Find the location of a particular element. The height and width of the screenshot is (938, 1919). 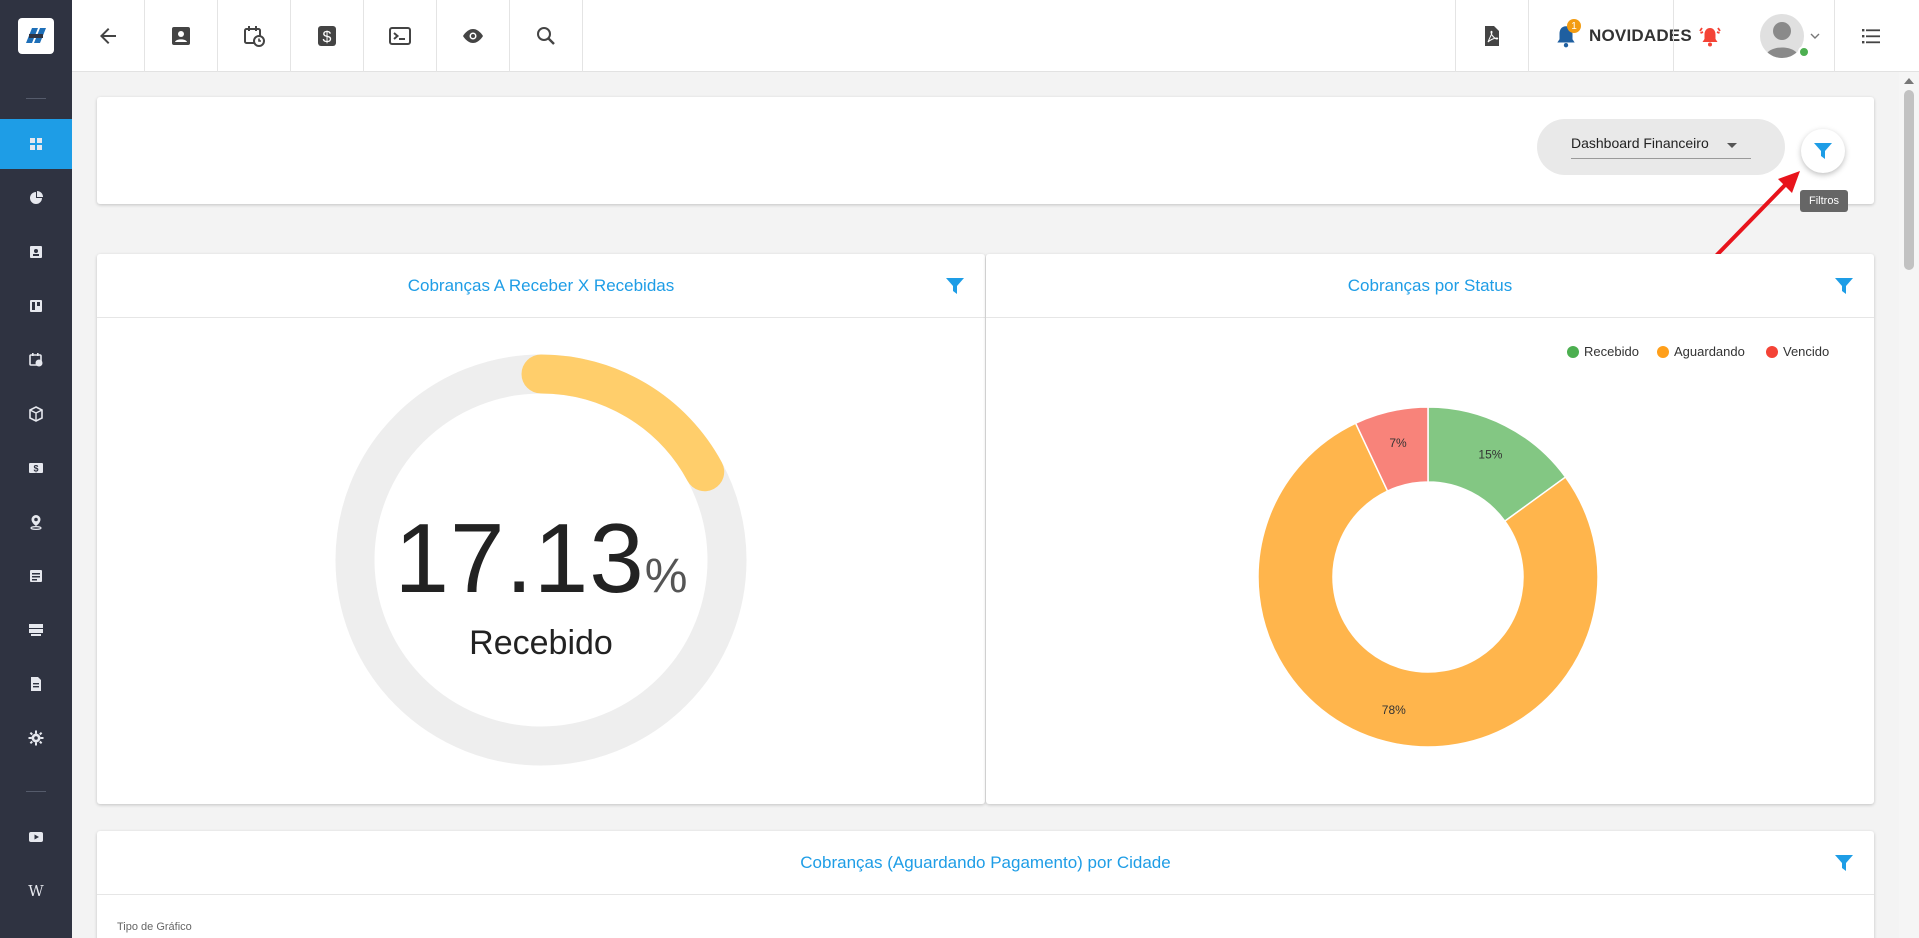

logo is located at coordinates (36, 36).